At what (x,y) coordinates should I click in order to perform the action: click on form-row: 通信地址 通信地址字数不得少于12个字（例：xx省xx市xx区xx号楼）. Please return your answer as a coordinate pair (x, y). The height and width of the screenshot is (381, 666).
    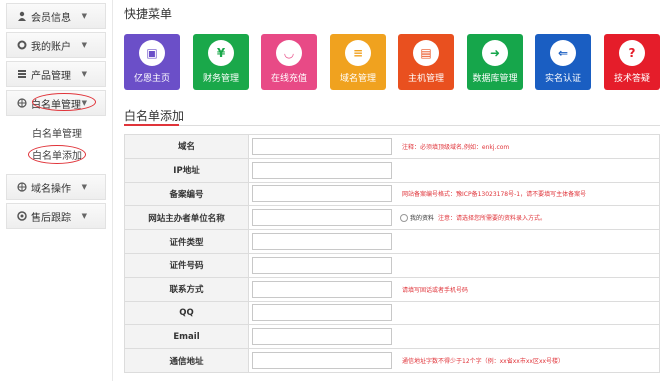
    Looking at the image, I should click on (392, 360).